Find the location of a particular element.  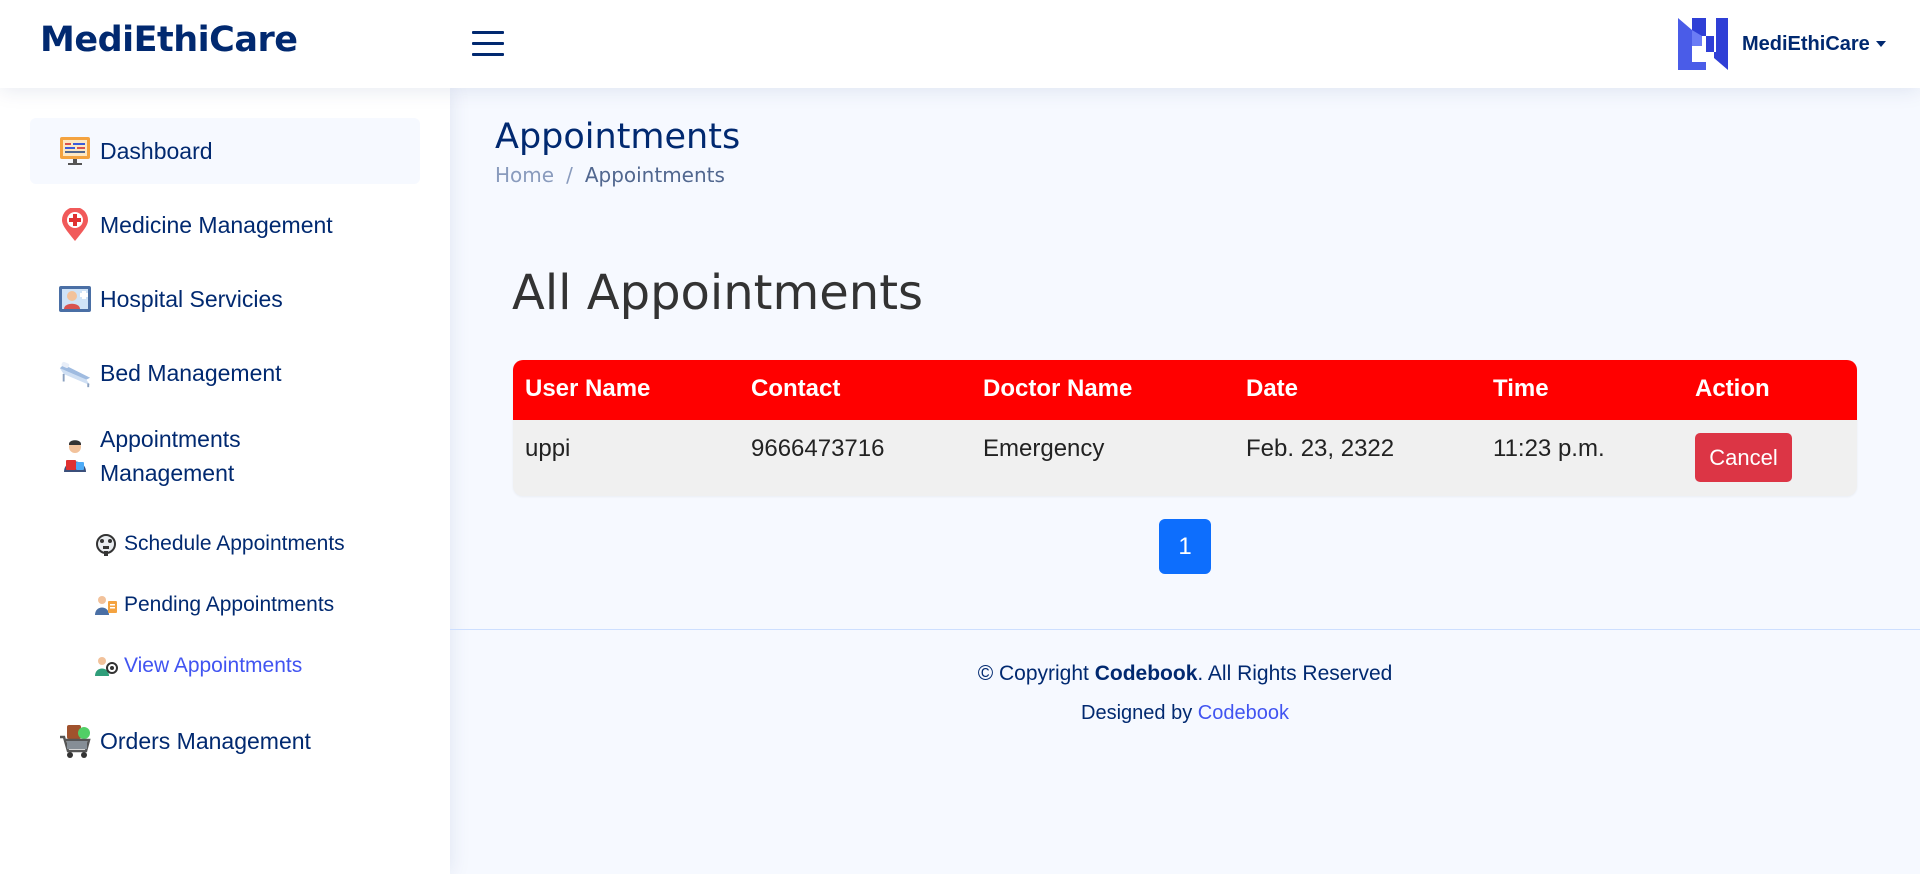

chevron-down-icon is located at coordinates (1880, 44).